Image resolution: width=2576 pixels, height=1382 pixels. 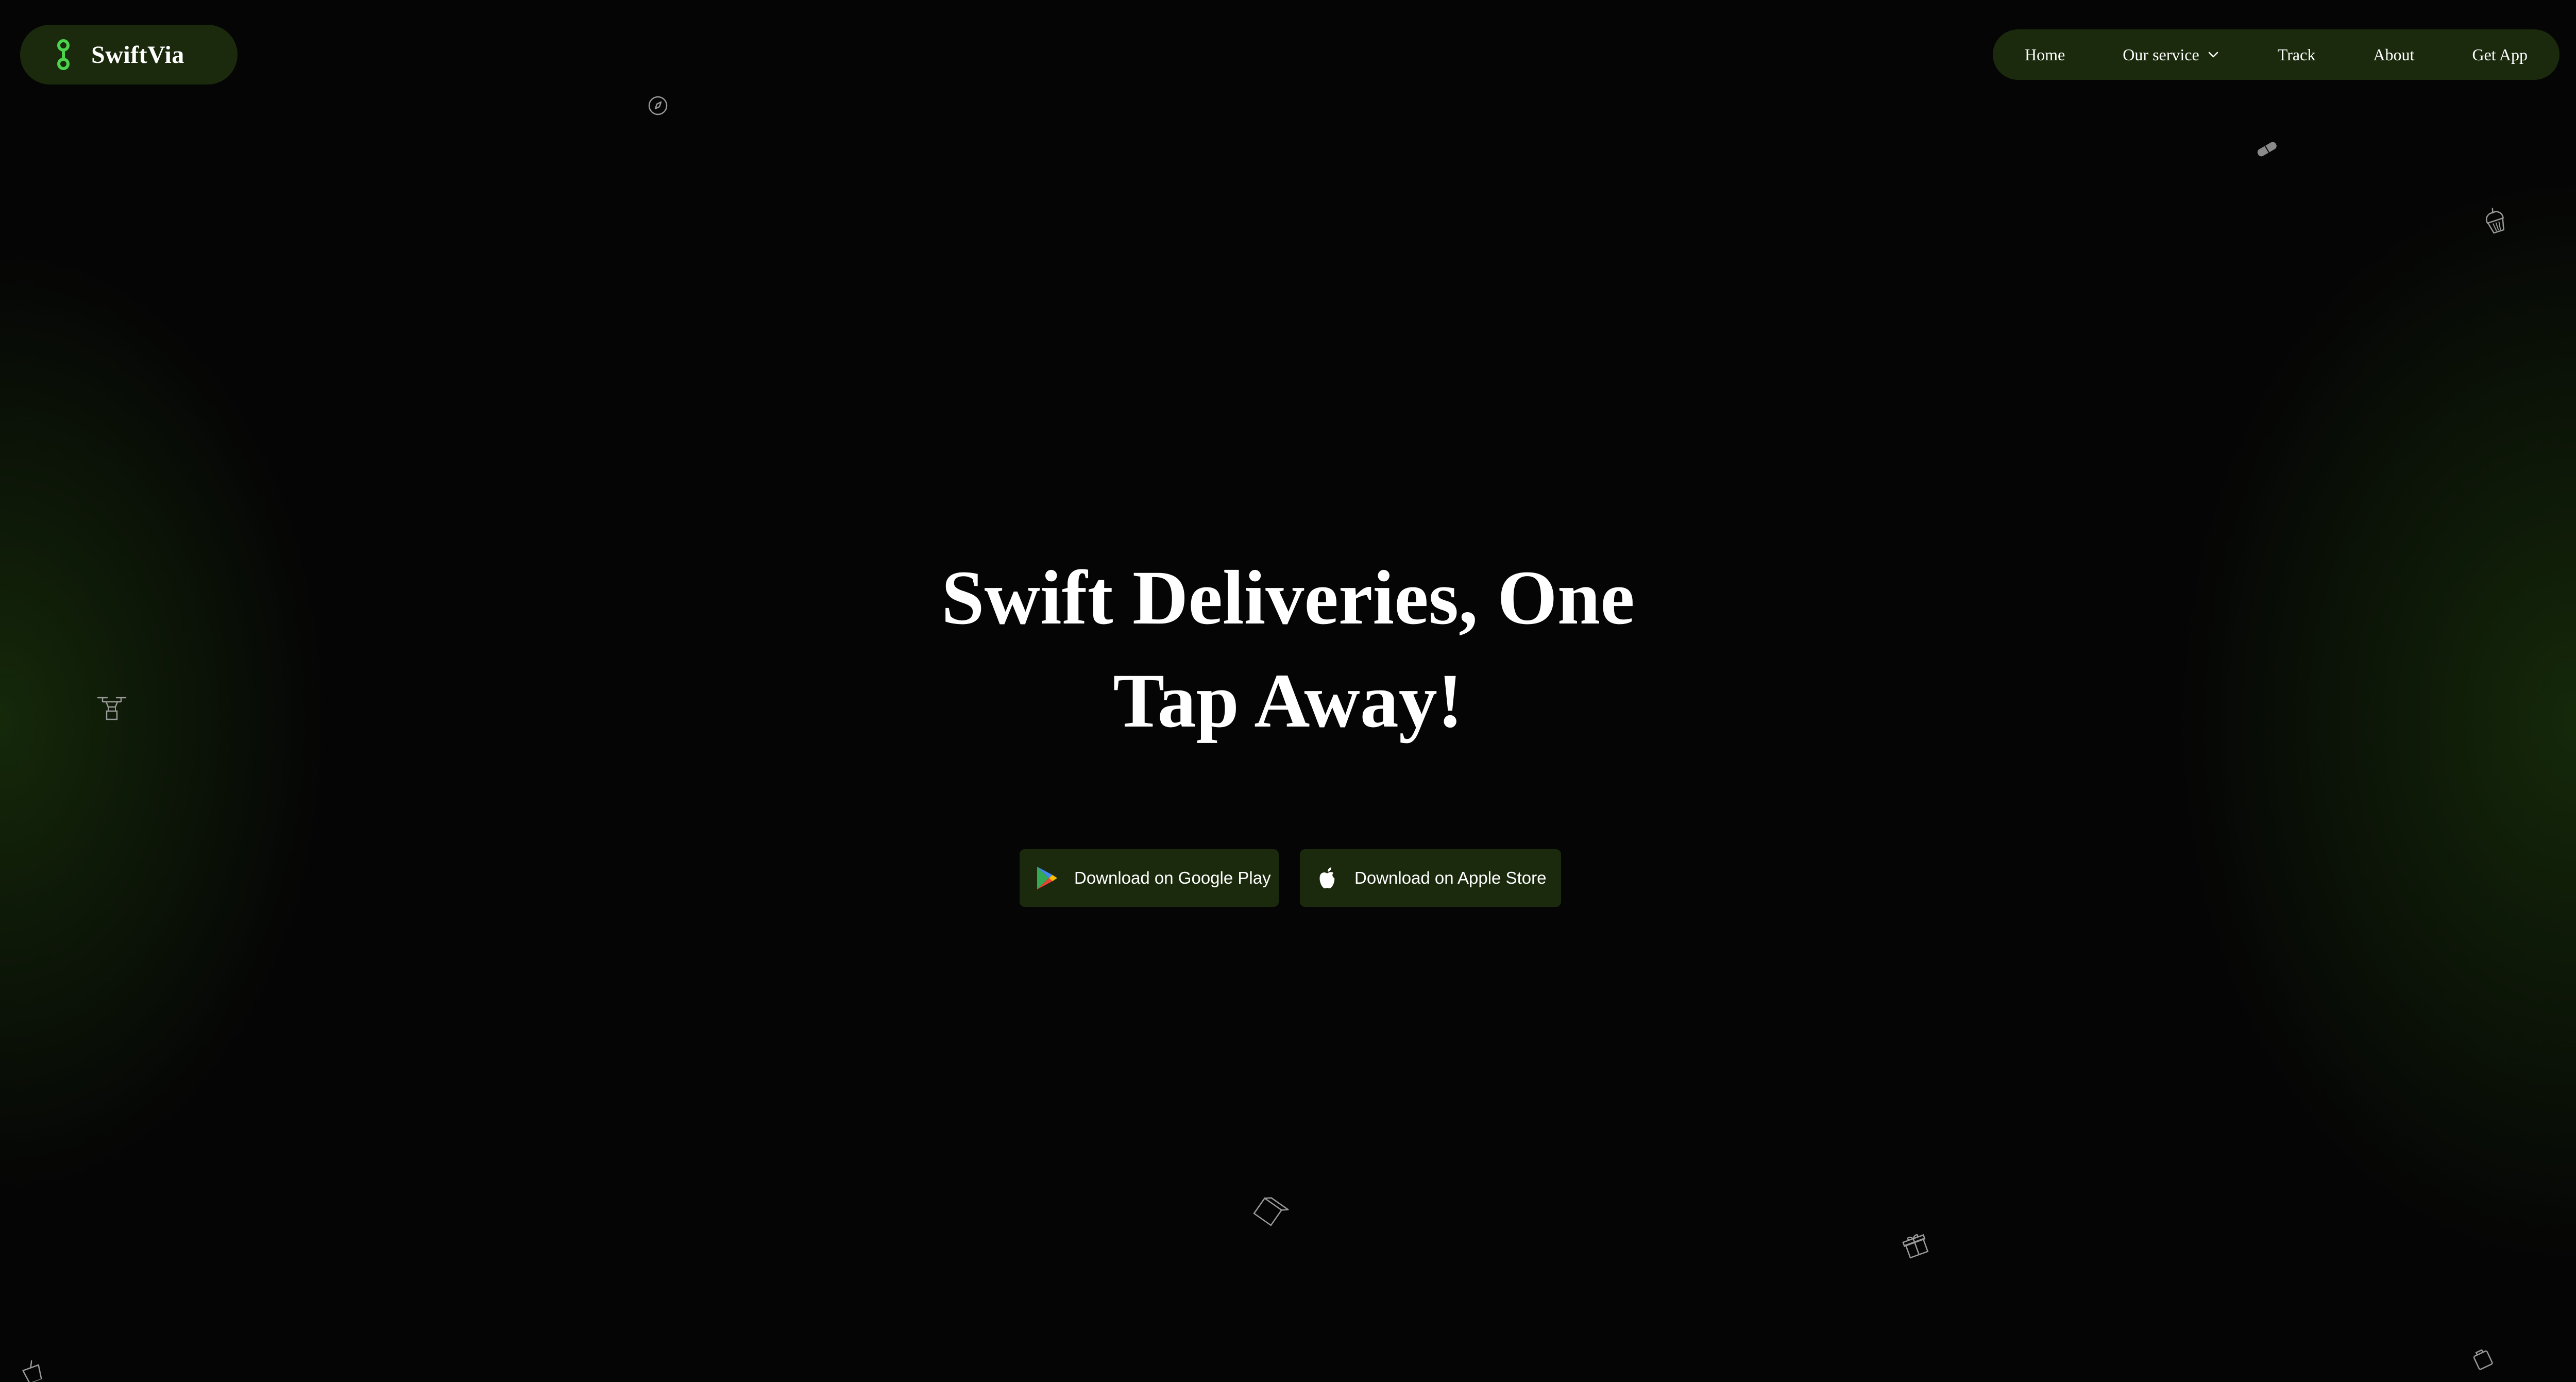 What do you see at coordinates (112, 709) in the screenshot?
I see `drone-icon` at bounding box center [112, 709].